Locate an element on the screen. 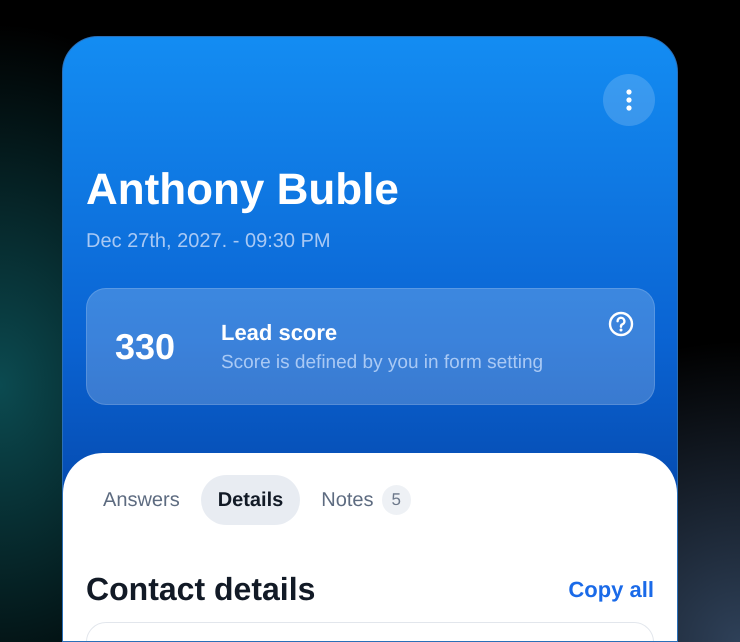 The image size is (740, 642). contact-date: Dec 27th, 2027. - 09:30 PM is located at coordinates (209, 241).